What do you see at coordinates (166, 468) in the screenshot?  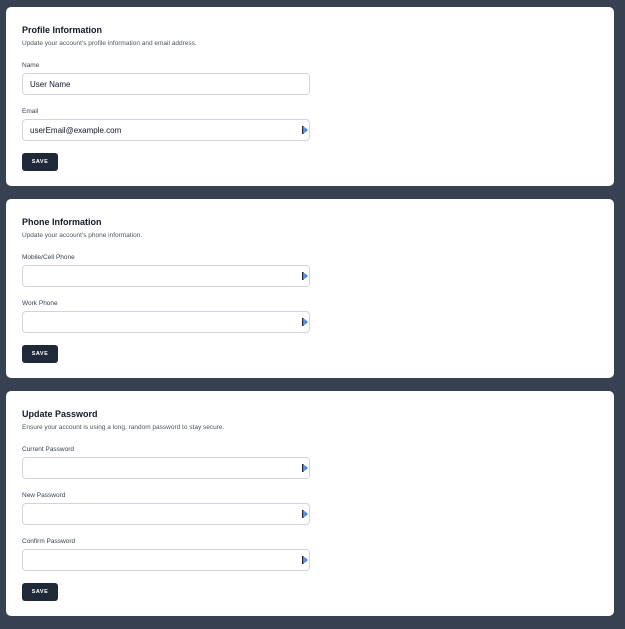 I see `current-password-input` at bounding box center [166, 468].